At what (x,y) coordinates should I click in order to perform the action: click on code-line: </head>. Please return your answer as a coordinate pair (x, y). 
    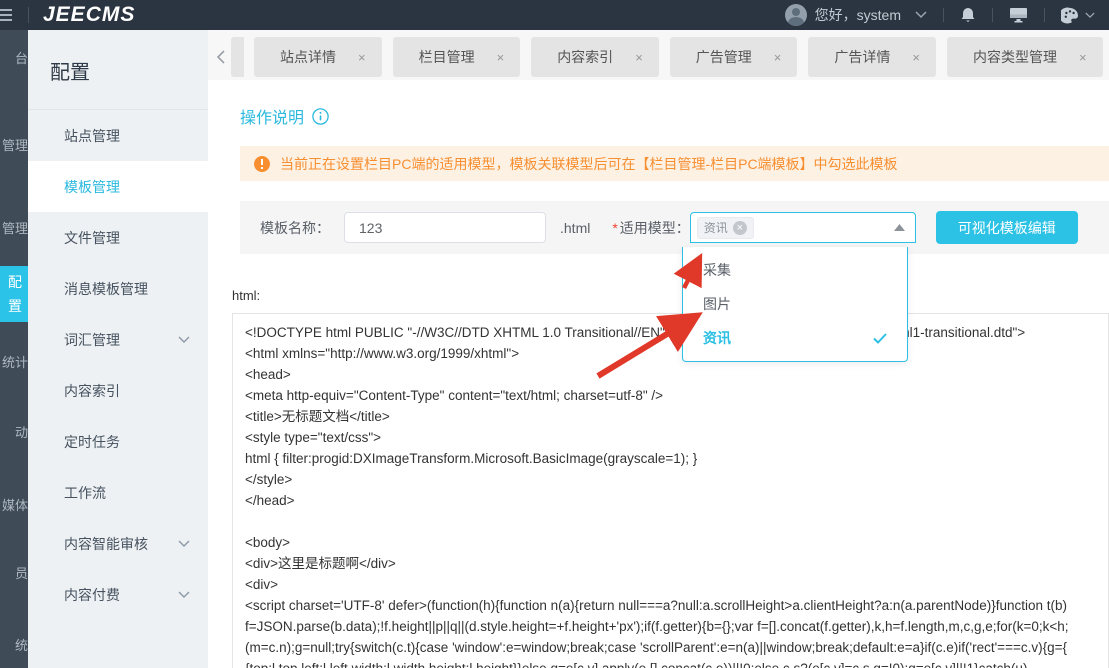
    Looking at the image, I should click on (270, 500).